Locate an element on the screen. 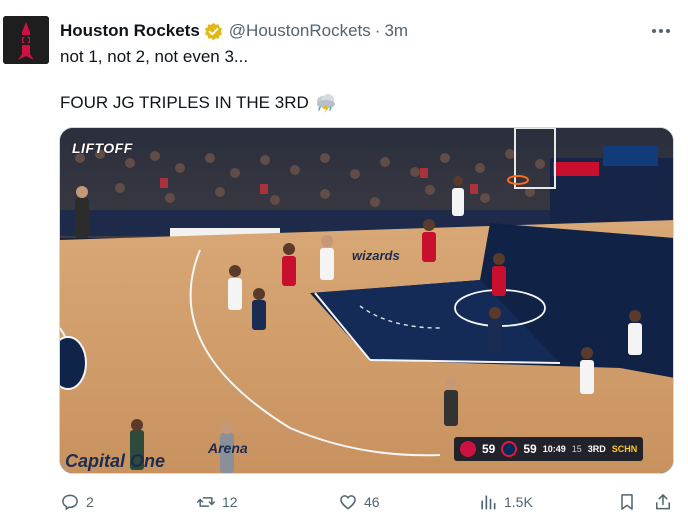 The height and width of the screenshot is (523, 688). views-chart-icon is located at coordinates (488, 502).